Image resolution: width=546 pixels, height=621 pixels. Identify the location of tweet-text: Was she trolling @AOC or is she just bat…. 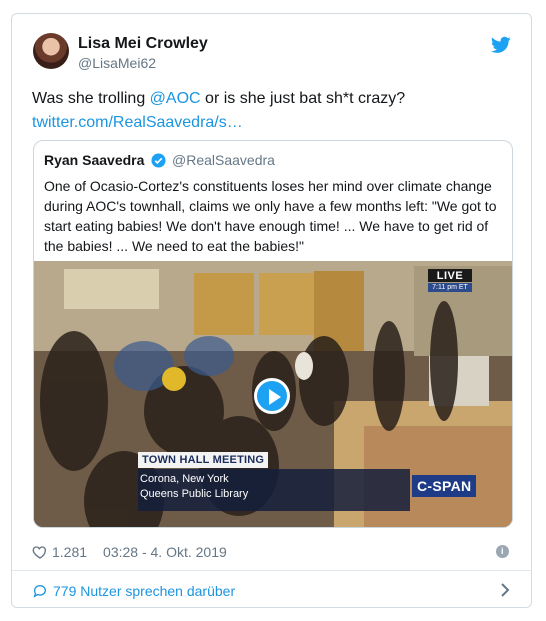
(272, 111).